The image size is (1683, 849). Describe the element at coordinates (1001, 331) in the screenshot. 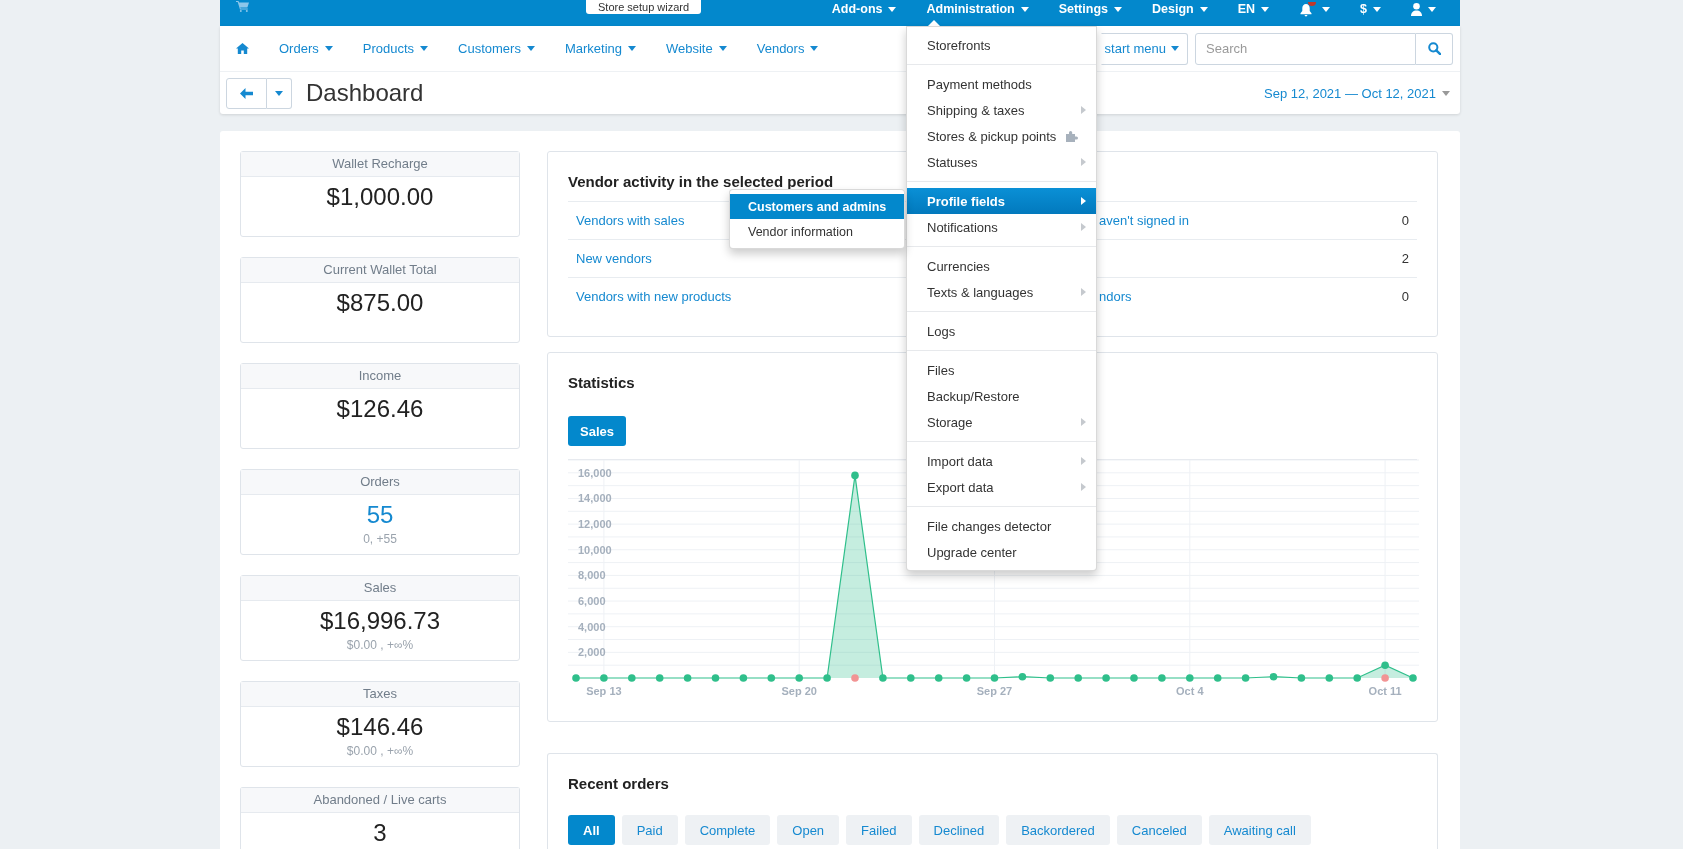

I see `dropdown-item: Logs` at that location.